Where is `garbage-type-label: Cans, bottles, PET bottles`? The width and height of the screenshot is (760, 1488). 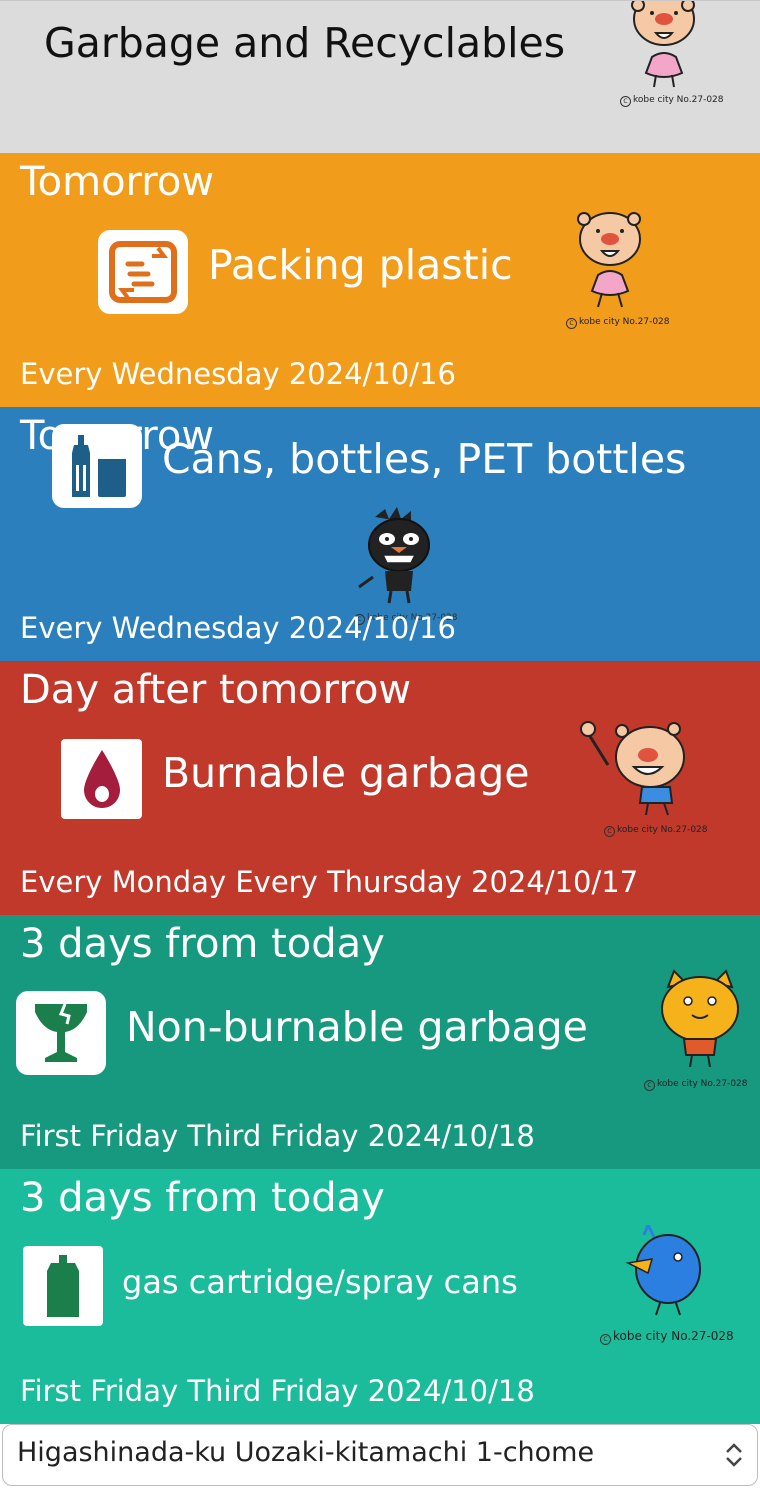
garbage-type-label: Cans, bottles, PET bottles is located at coordinates (424, 459).